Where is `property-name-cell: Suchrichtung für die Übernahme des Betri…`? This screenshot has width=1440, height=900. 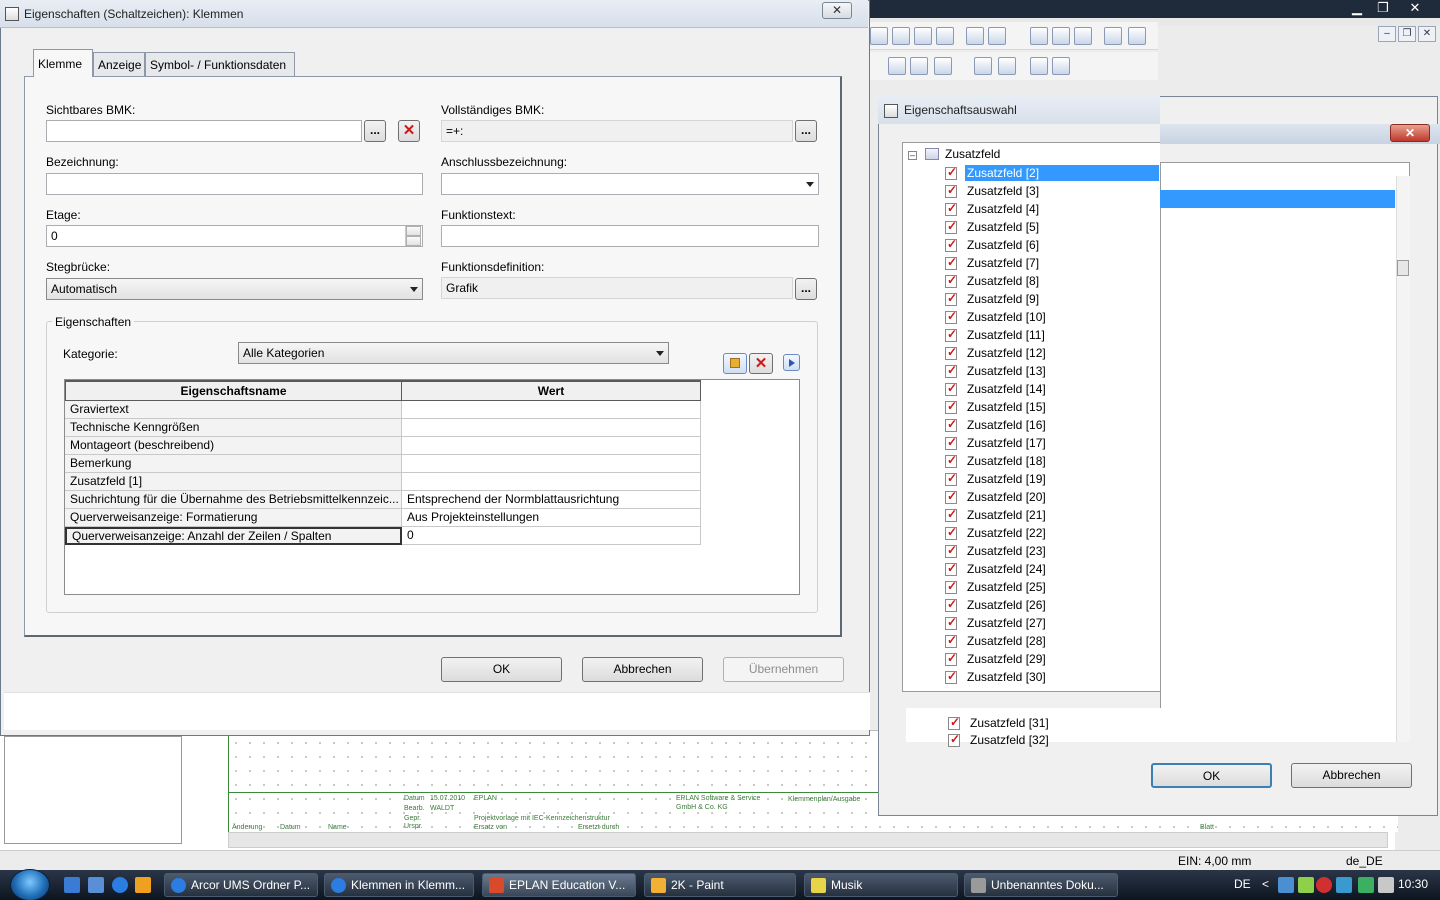
property-name-cell: Suchrichtung für die Übernahme des Betri… is located at coordinates (233, 500).